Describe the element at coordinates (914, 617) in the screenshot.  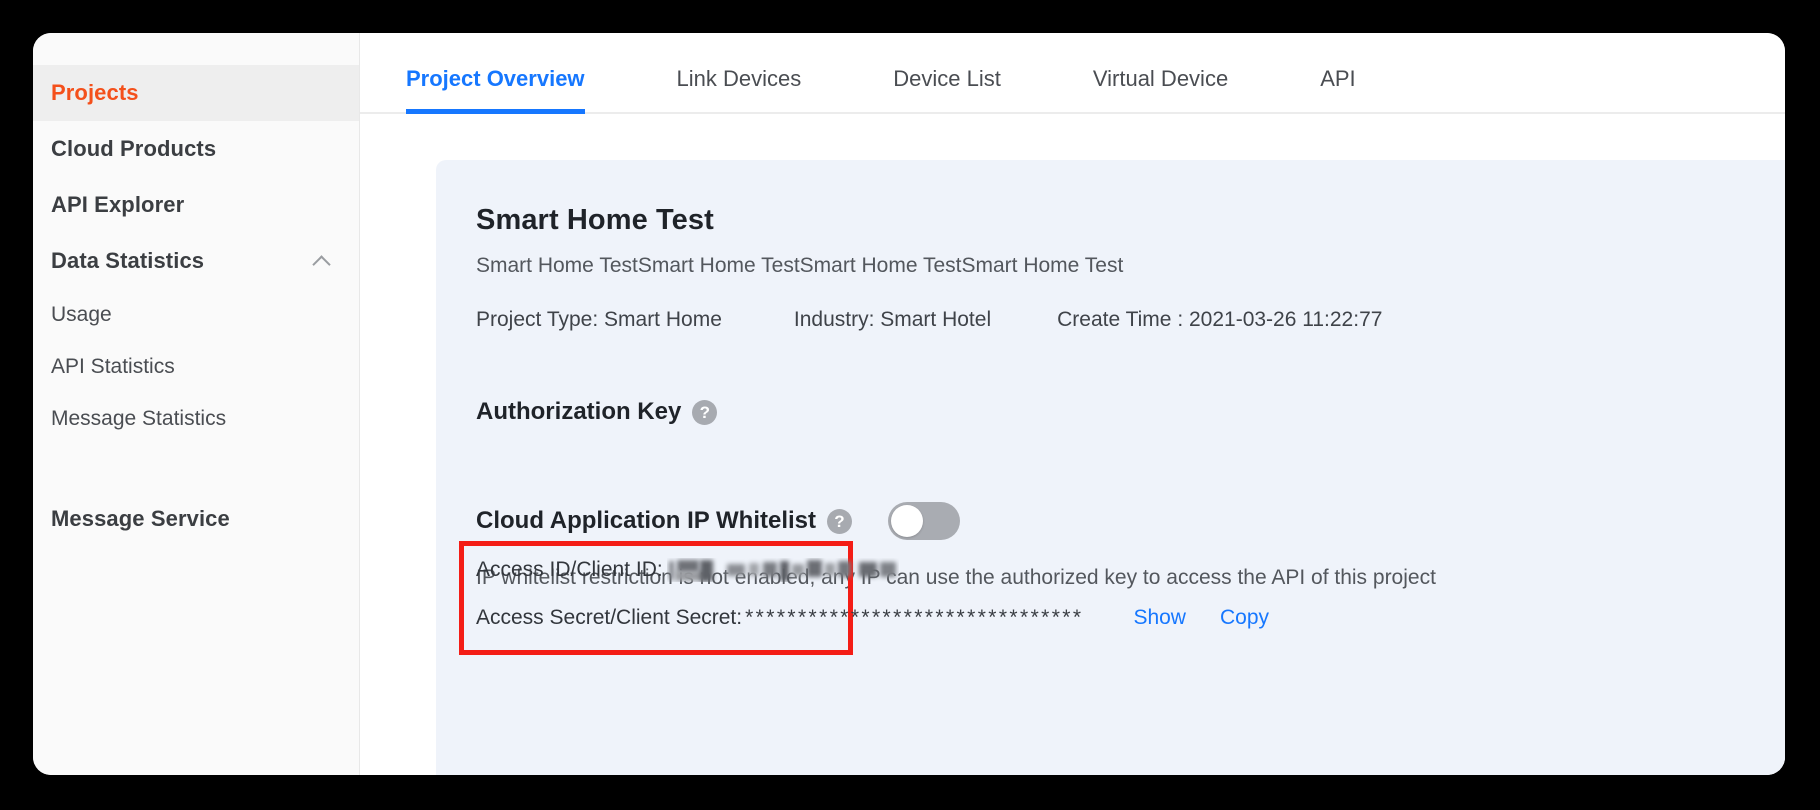
I see `access-secret-masked-value: ********************************` at that location.